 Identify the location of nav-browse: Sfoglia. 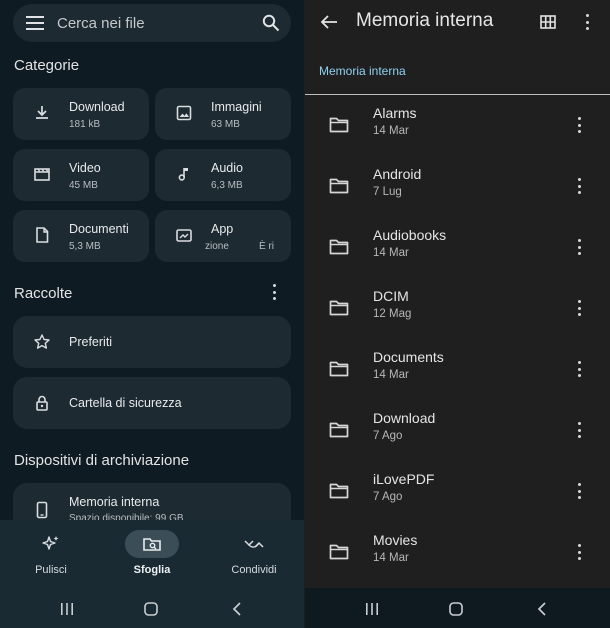
(152, 558).